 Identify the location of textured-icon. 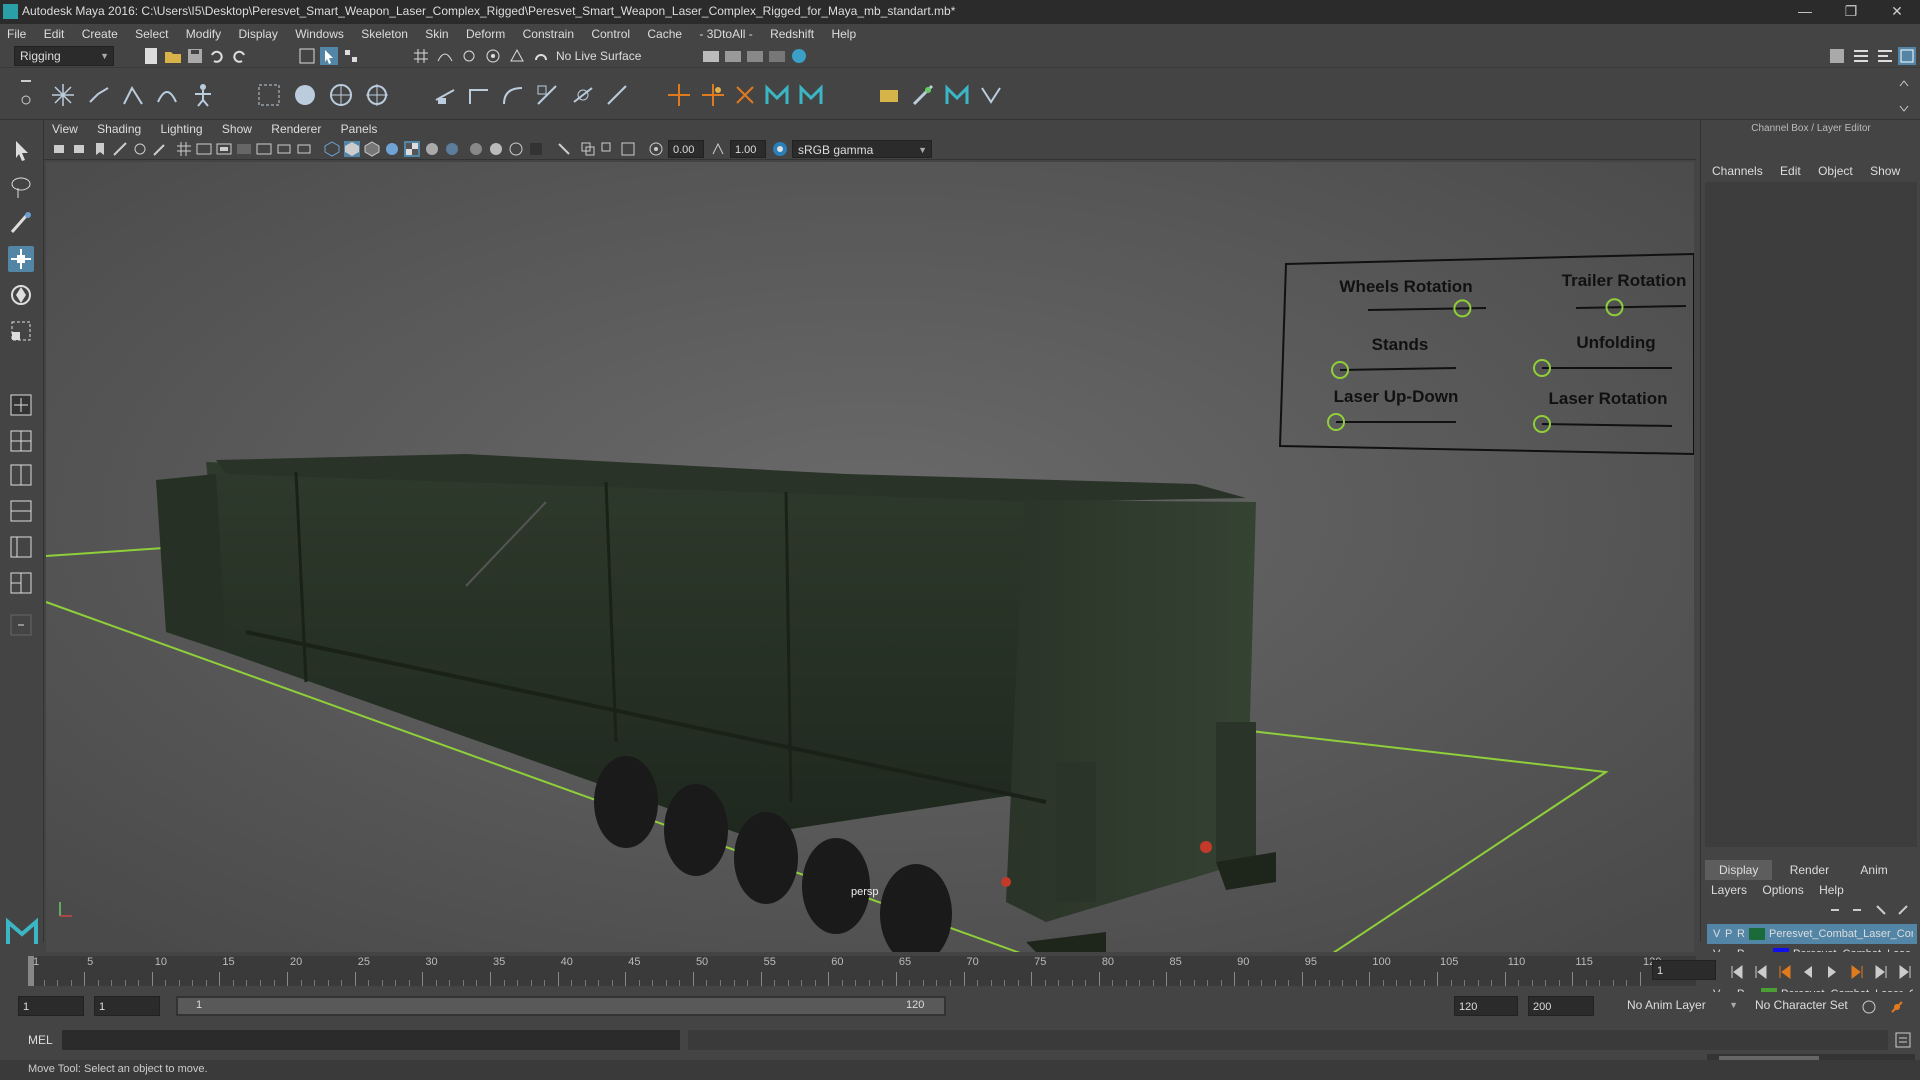
(392, 149).